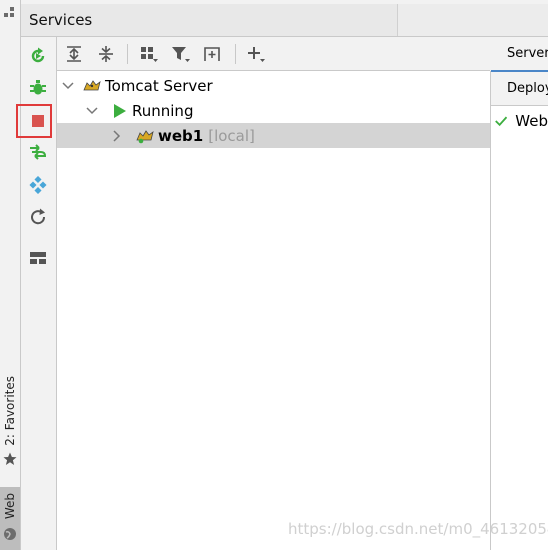 The height and width of the screenshot is (550, 548). Describe the element at coordinates (10, 506) in the screenshot. I see `web-tab-label: Web` at that location.